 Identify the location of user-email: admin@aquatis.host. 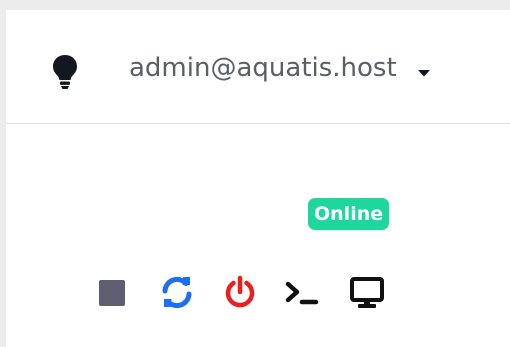
(263, 68).